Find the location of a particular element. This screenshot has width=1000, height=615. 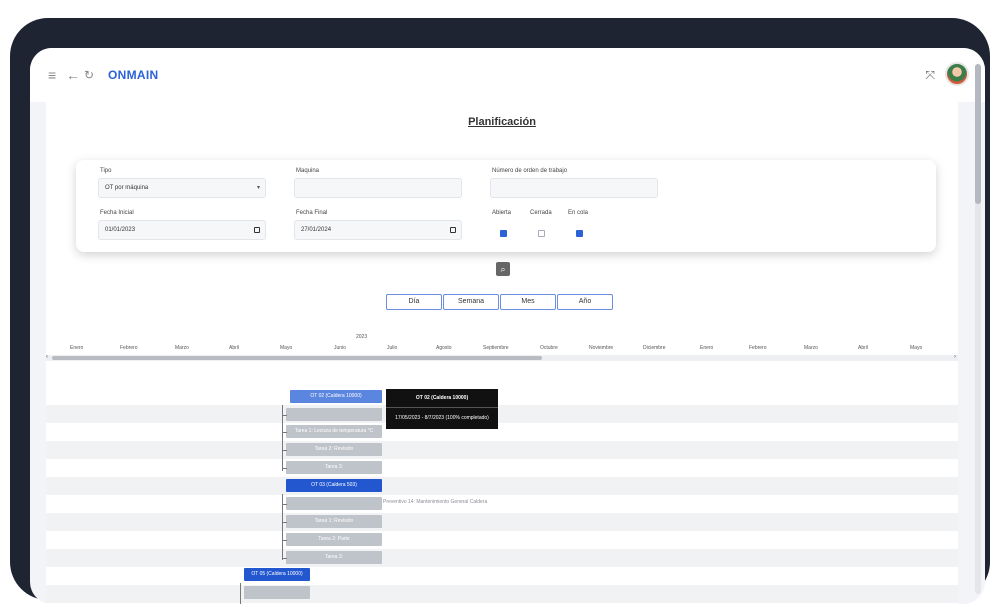

timeline-month: Junio is located at coordinates (340, 348).